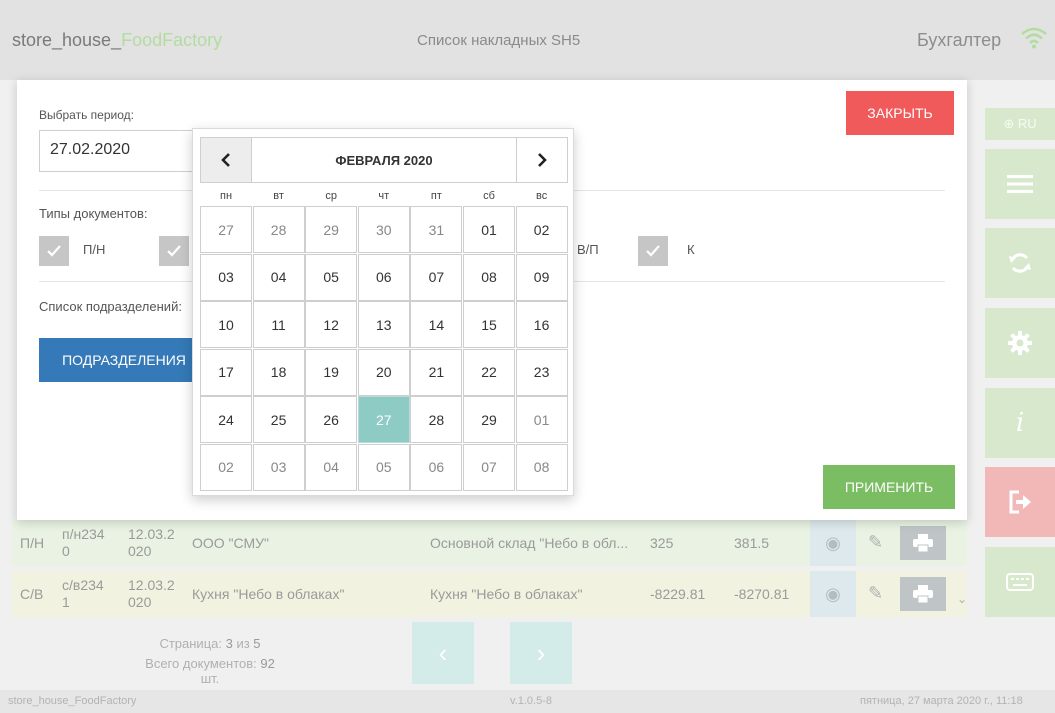  Describe the element at coordinates (268, 593) in the screenshot. I see `doc-supplier: Кухня "Небо в облаках"` at that location.